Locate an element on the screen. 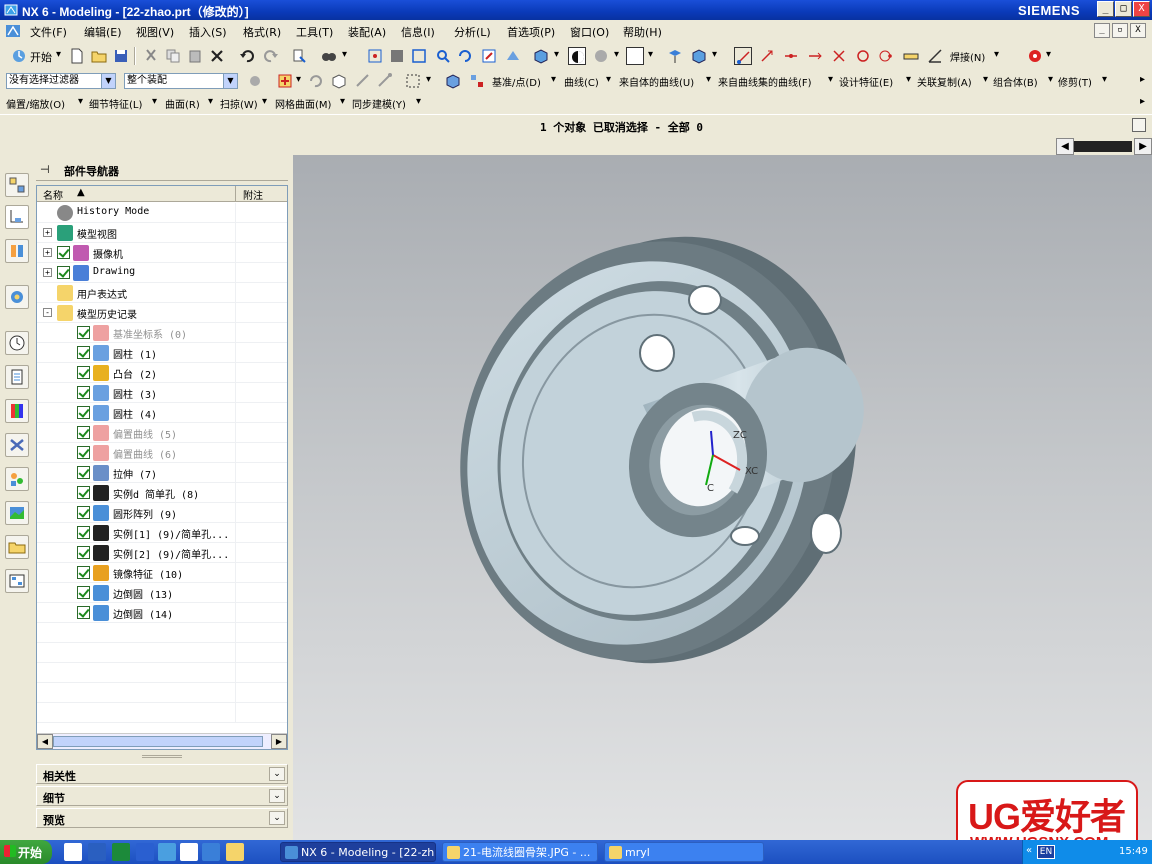  menu-help: 帮助(H) is located at coordinates (642, 32).